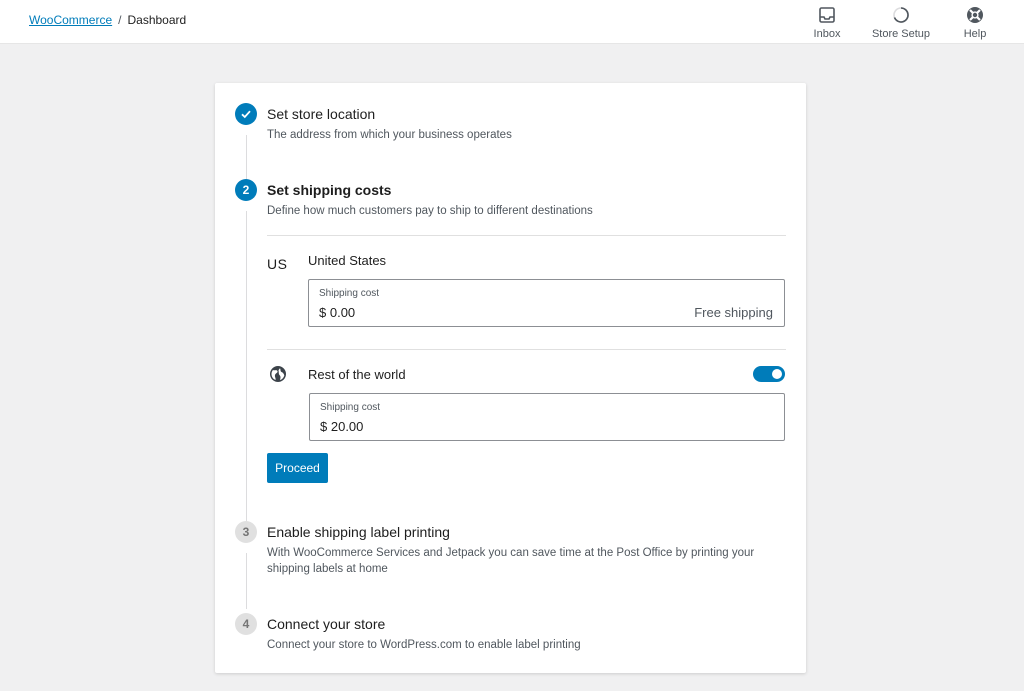 This screenshot has height=691, width=1024. Describe the element at coordinates (357, 374) in the screenshot. I see `zone-name: Rest of the world` at that location.